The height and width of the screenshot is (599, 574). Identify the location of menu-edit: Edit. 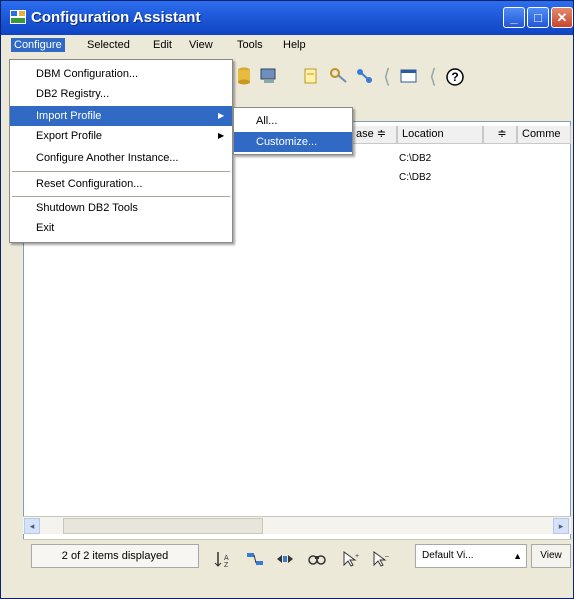
(162, 45).